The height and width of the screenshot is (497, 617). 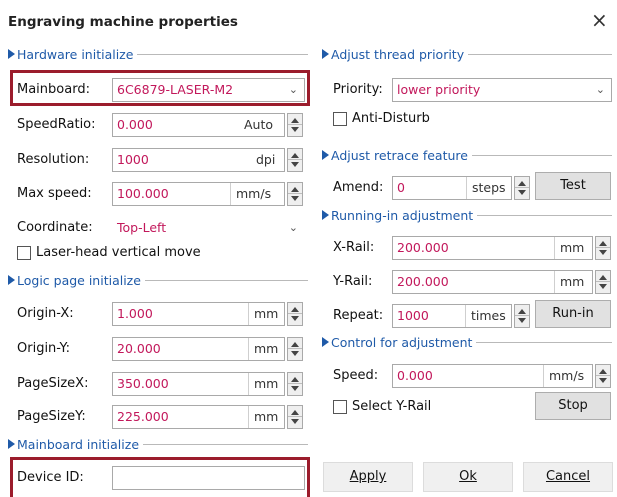 I want to click on origin-y-label: Origin-Y:, so click(x=44, y=348).